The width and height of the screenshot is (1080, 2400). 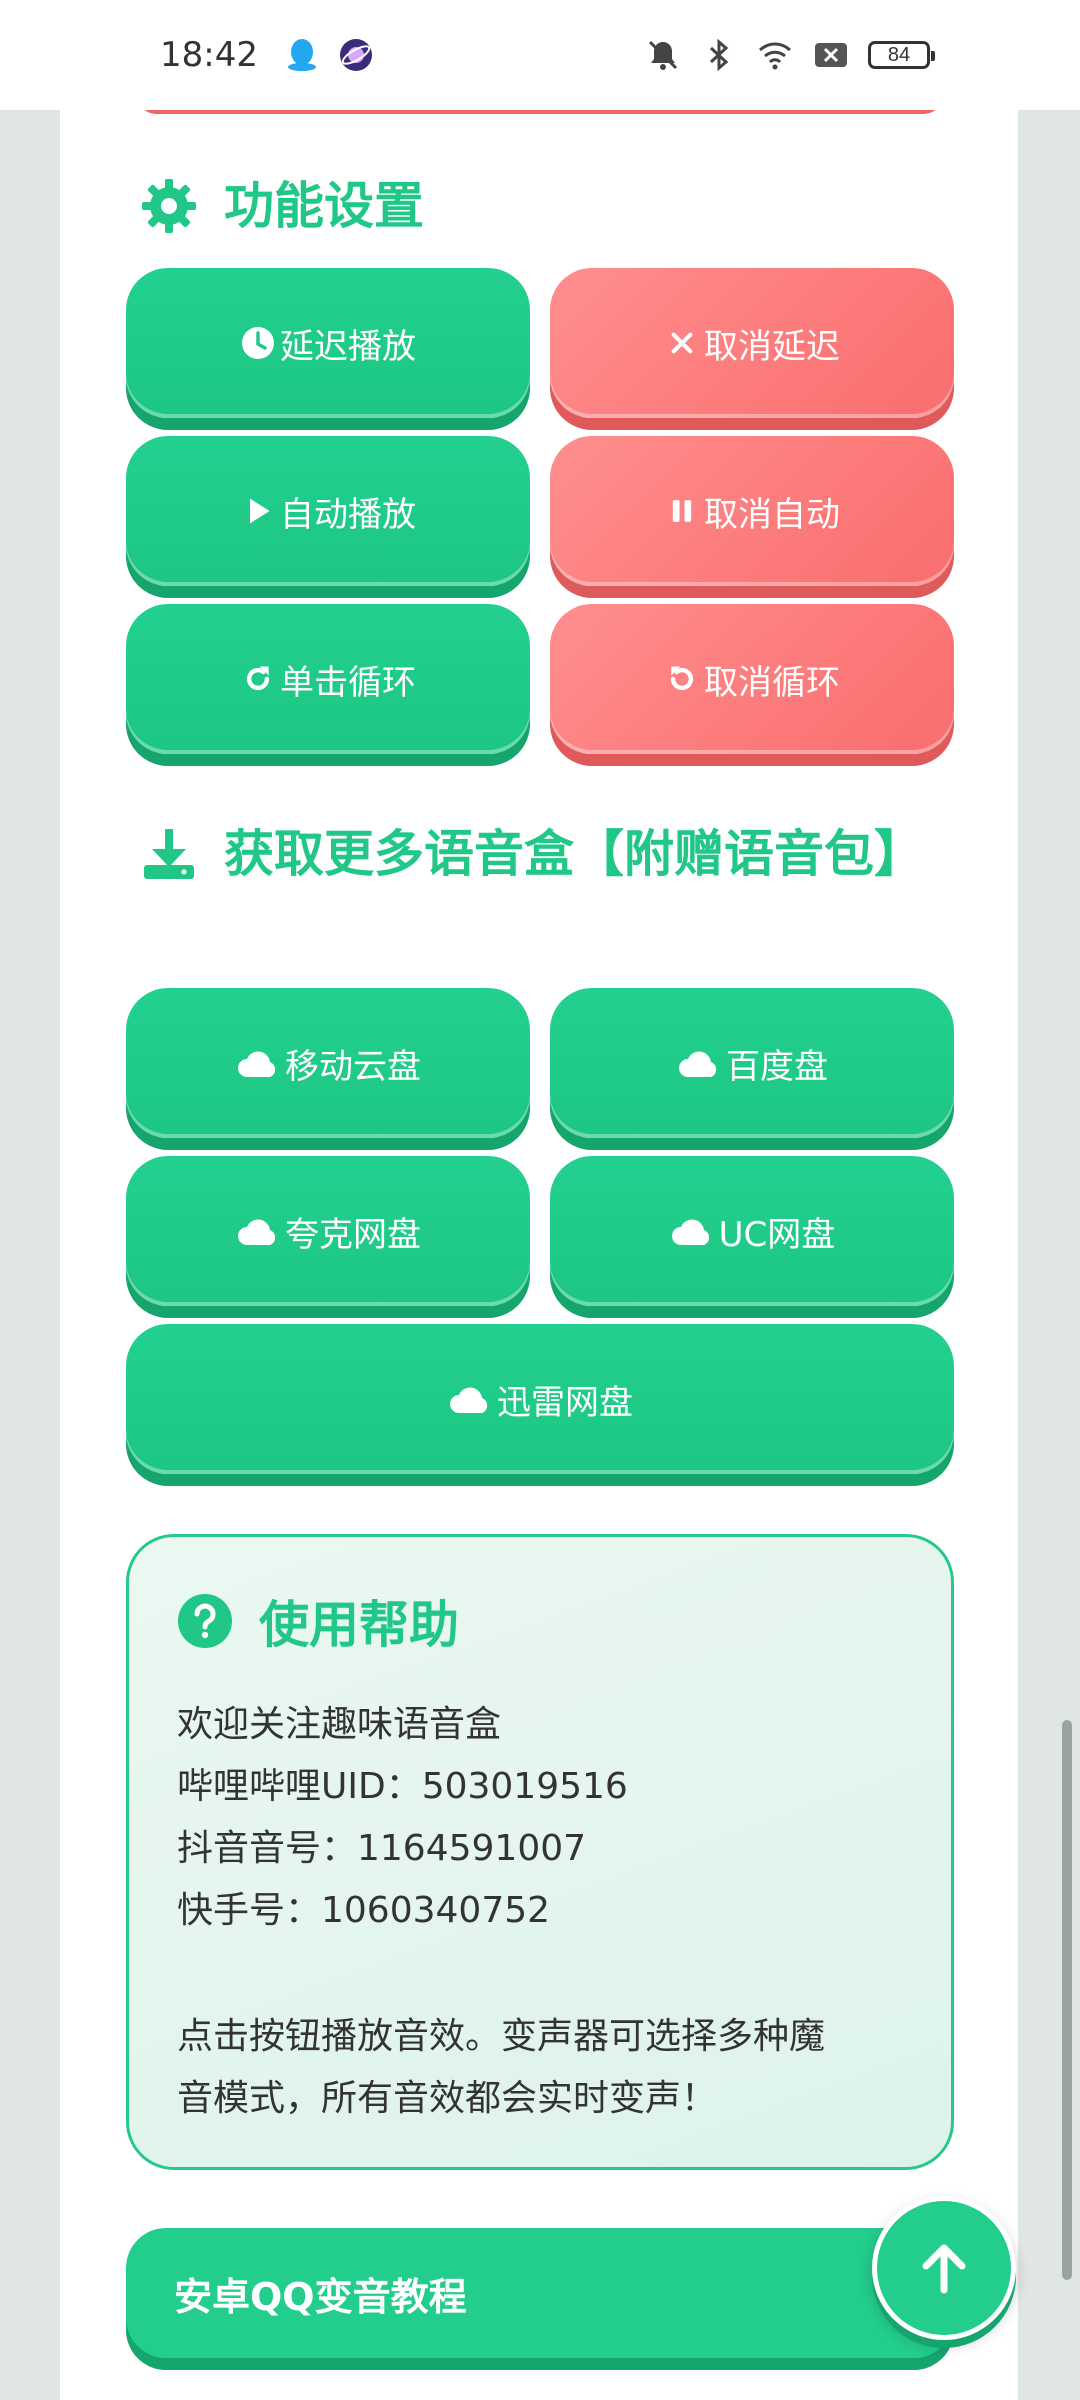 I want to click on help-usage-line2: 音模式，所有音效都会实时变声！, so click(x=447, y=2098).